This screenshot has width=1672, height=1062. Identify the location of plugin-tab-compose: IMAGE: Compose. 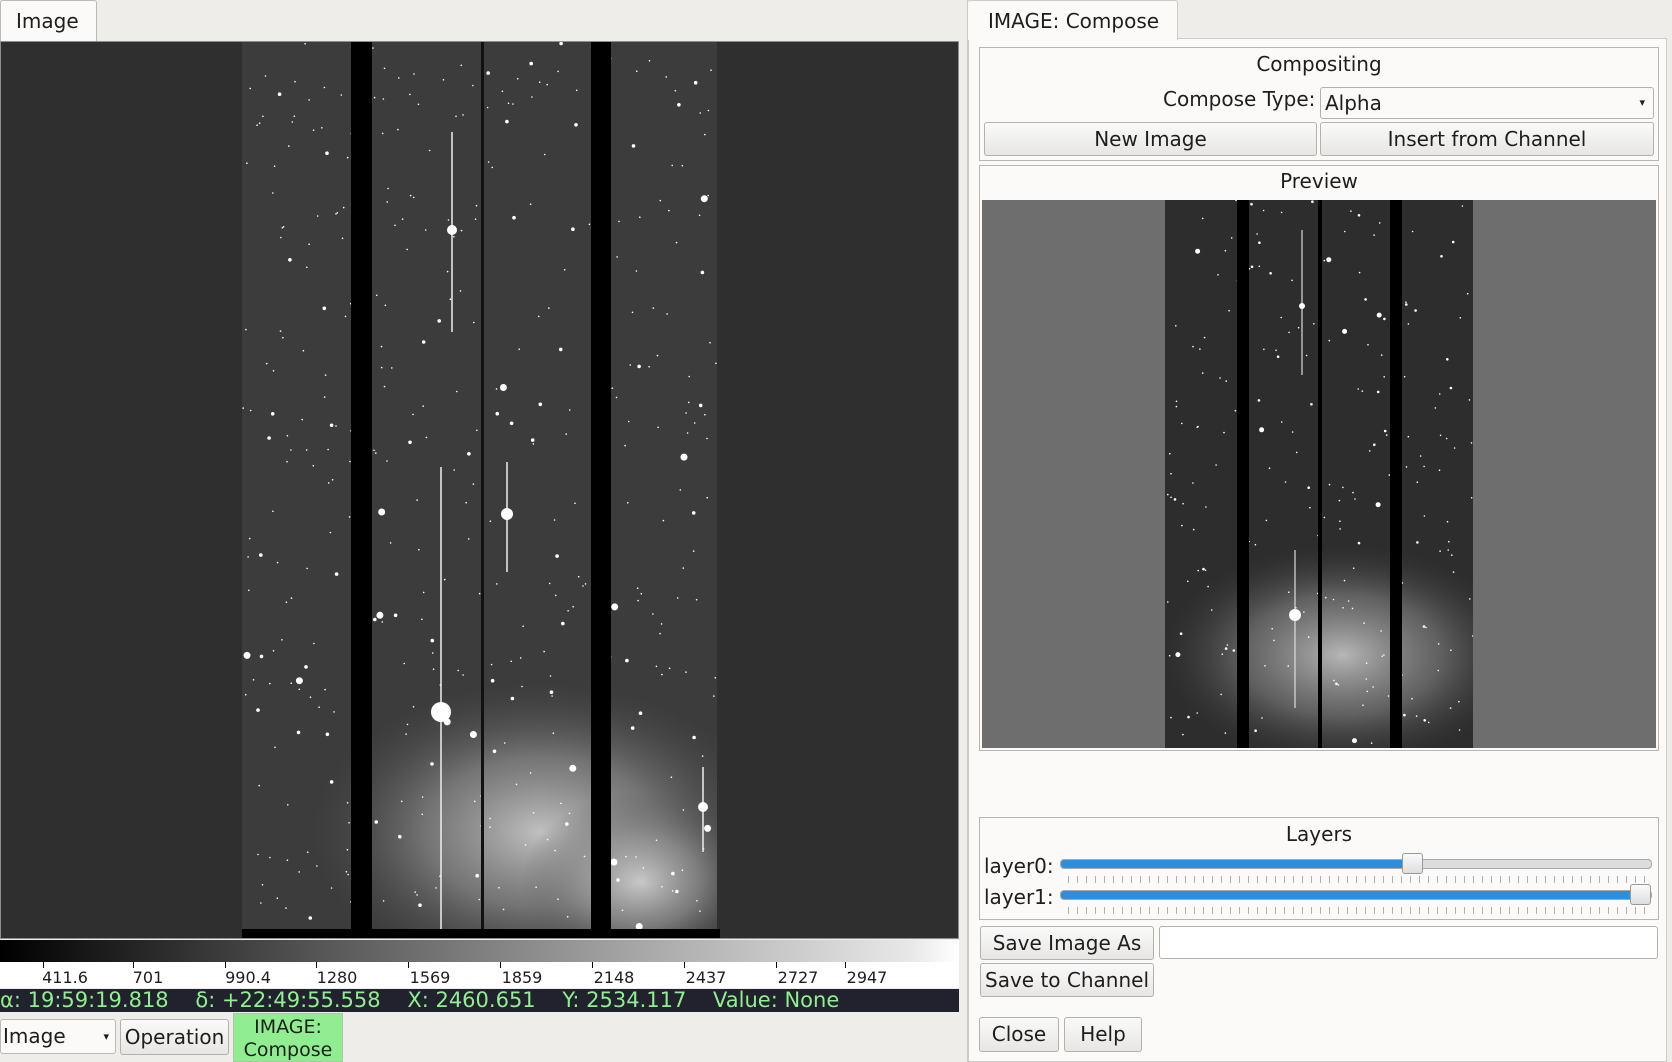
(288, 1037).